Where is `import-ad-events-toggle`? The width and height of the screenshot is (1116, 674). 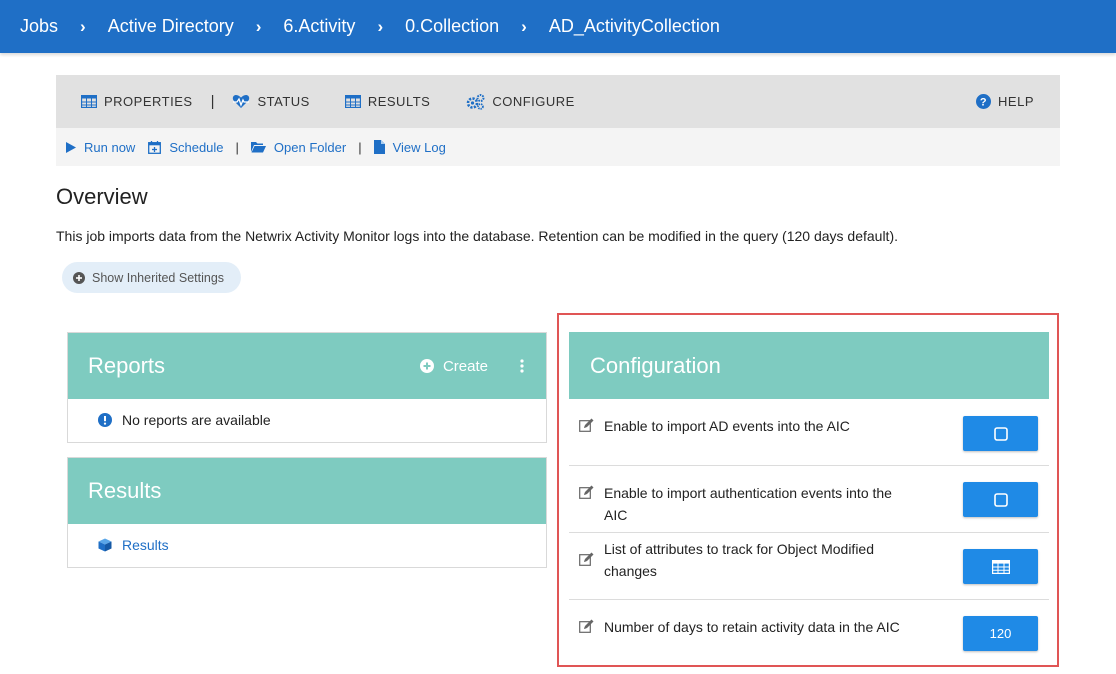 import-ad-events-toggle is located at coordinates (1000, 433).